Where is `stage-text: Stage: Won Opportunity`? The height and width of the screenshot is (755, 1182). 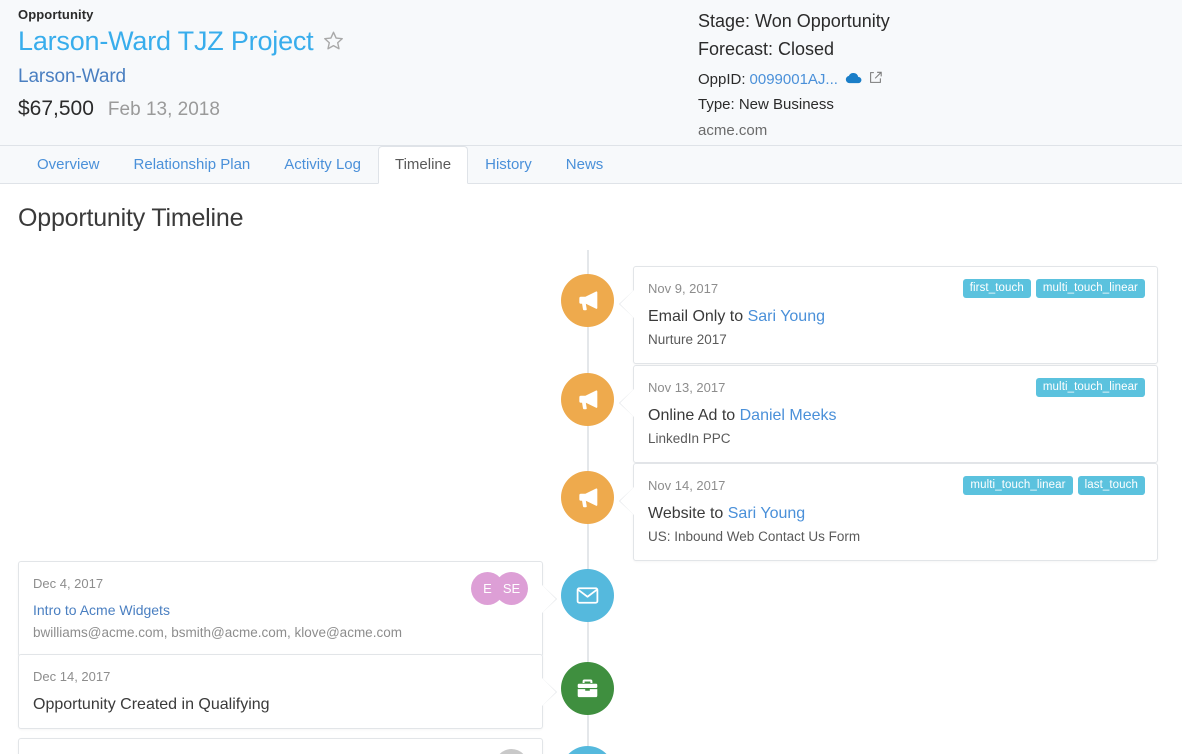 stage-text: Stage: Won Opportunity is located at coordinates (794, 21).